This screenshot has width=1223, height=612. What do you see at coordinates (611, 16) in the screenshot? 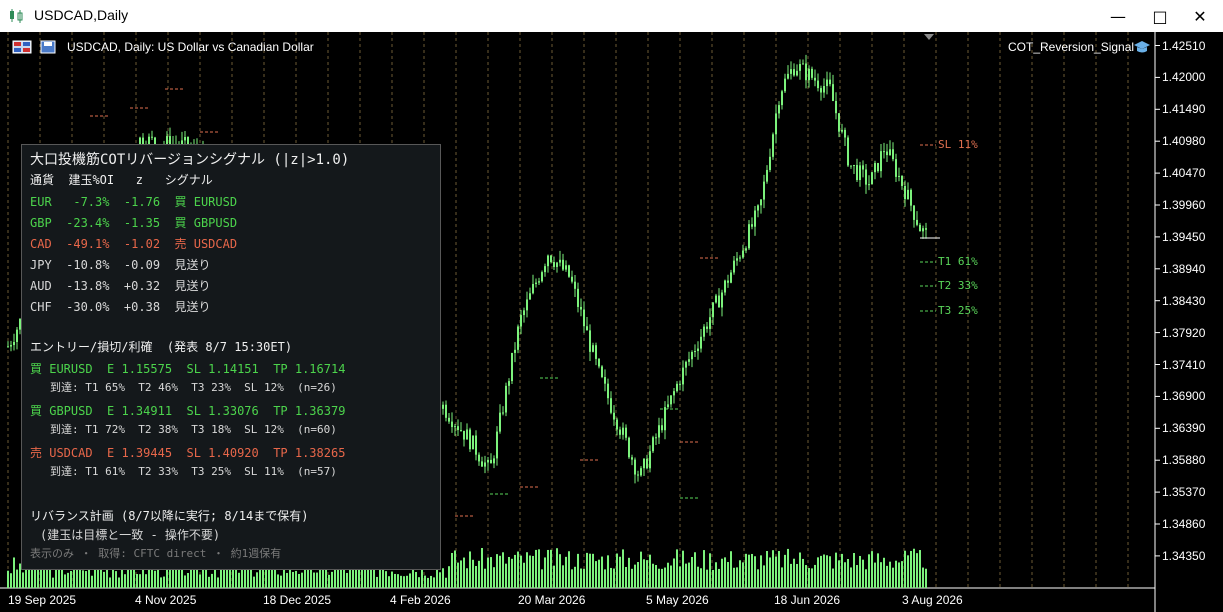
I see `title-bar: USDCAD,Daily — □ ✕` at bounding box center [611, 16].